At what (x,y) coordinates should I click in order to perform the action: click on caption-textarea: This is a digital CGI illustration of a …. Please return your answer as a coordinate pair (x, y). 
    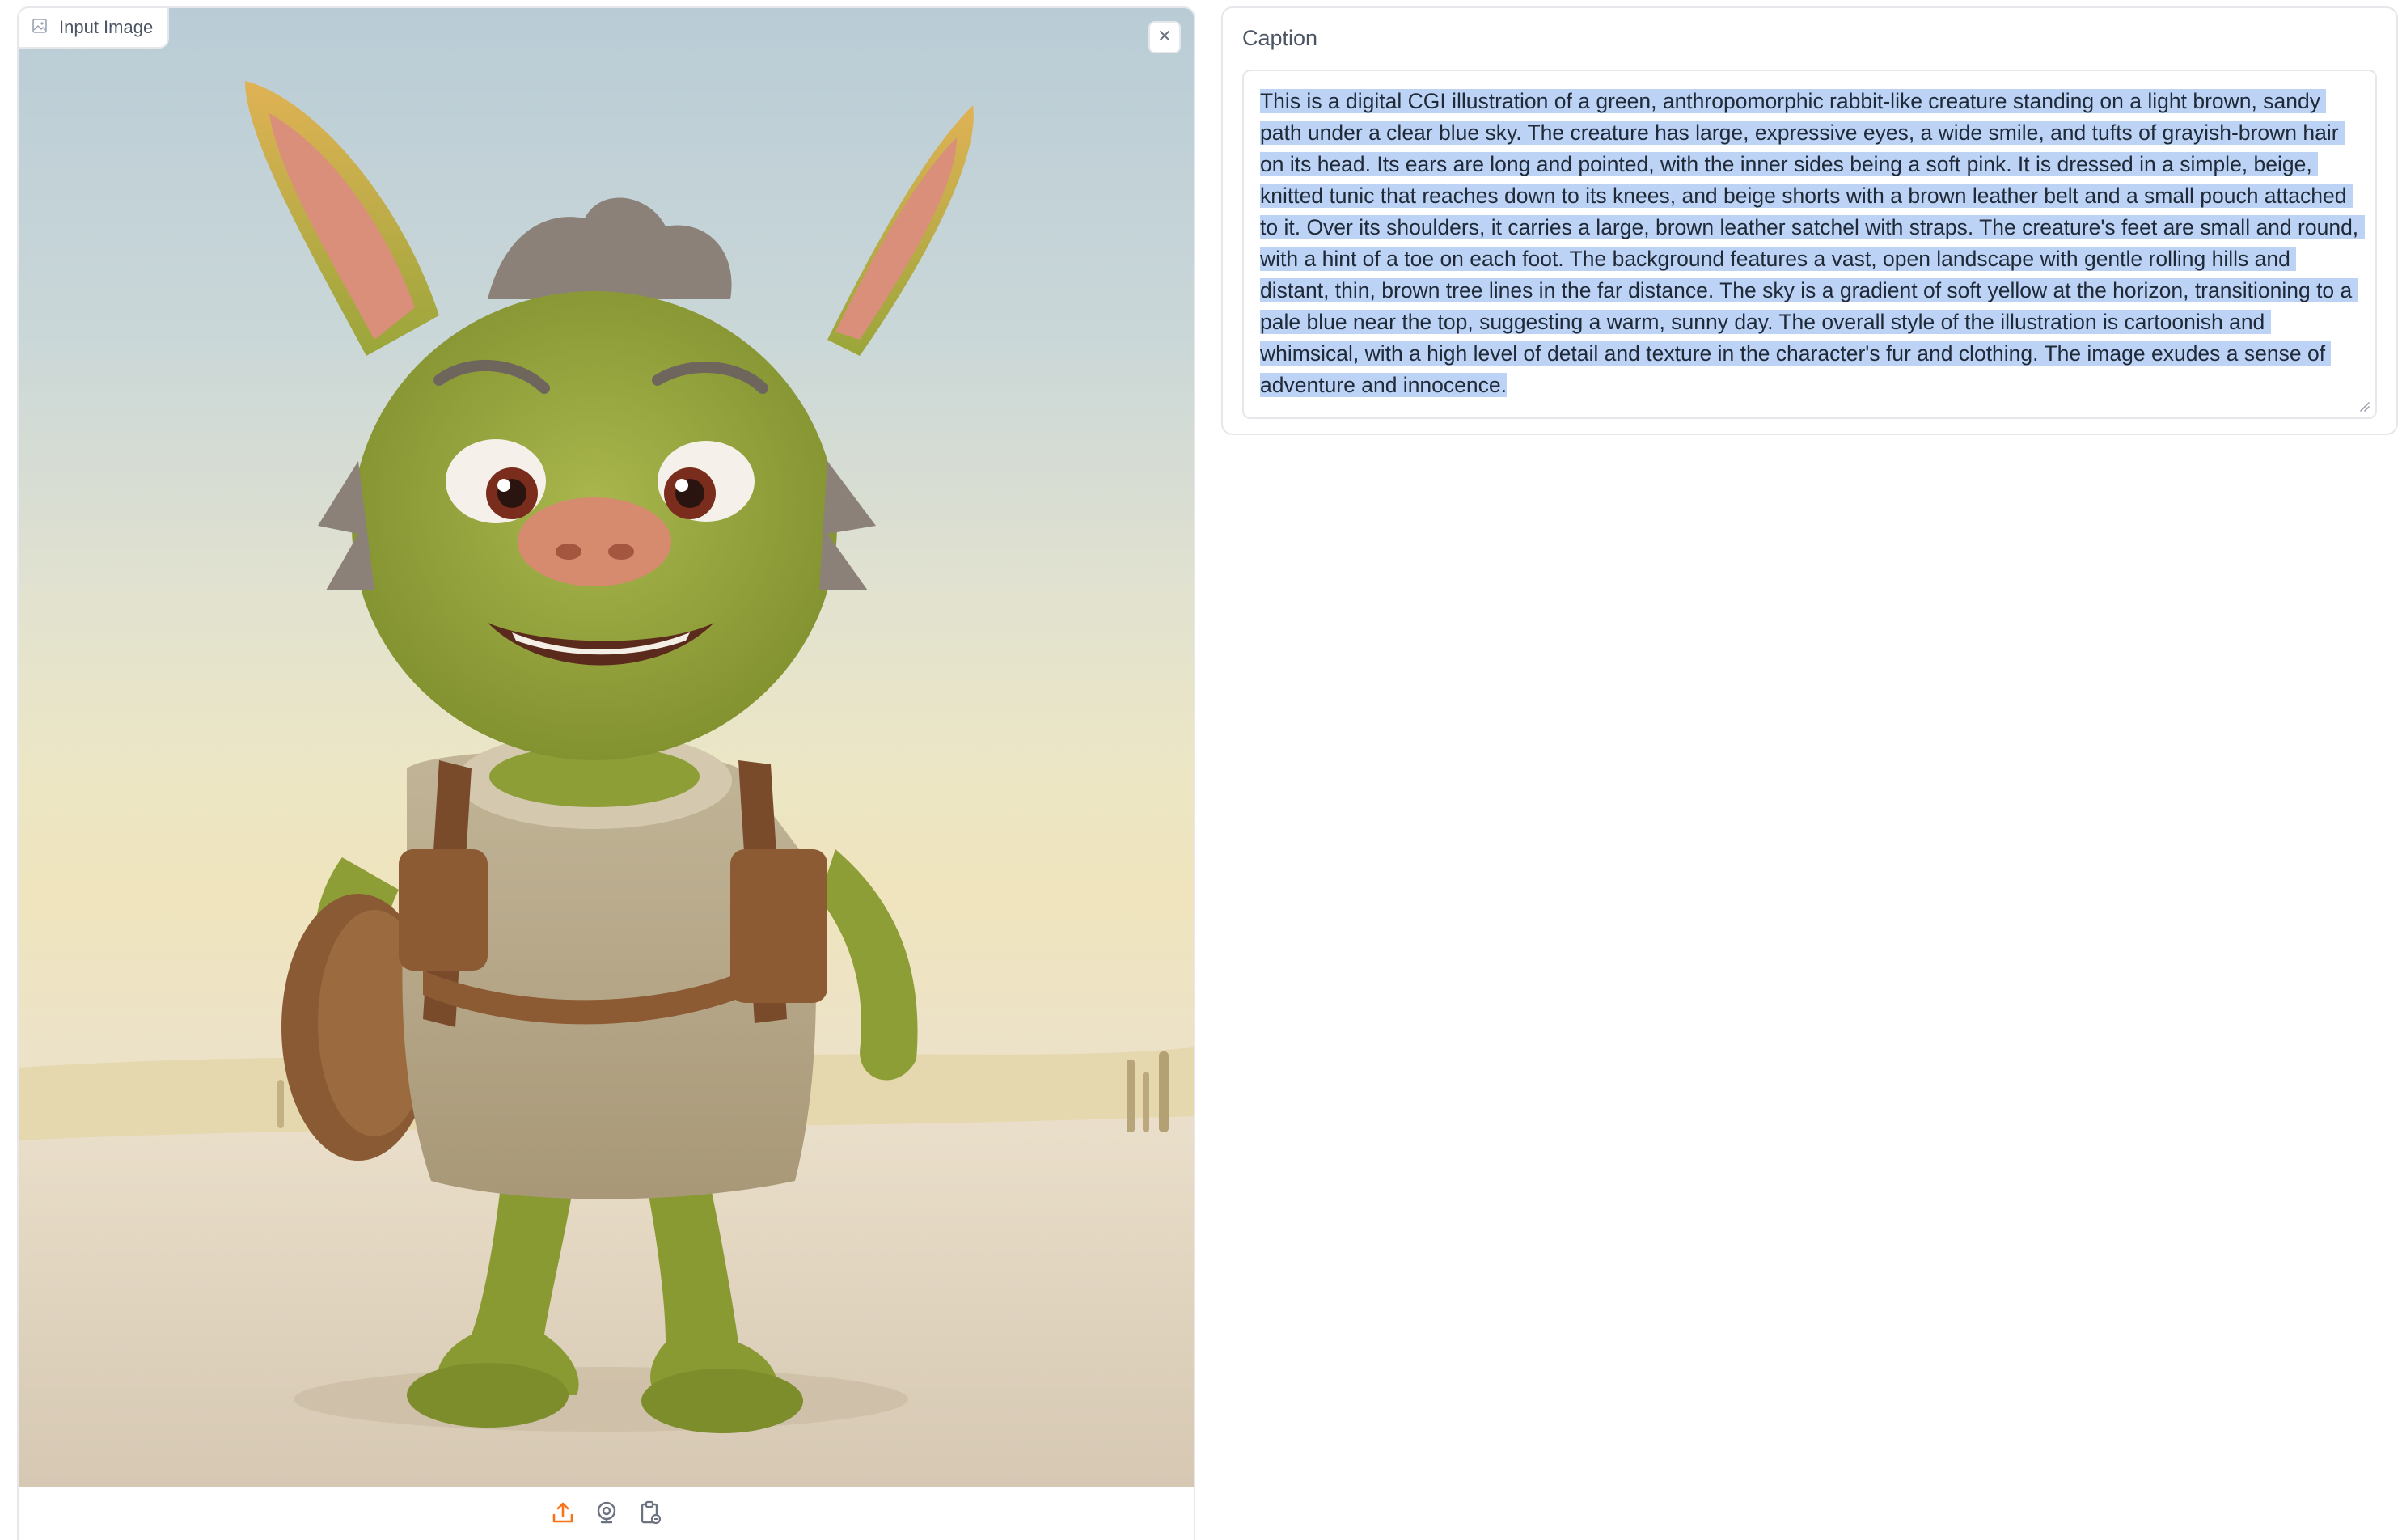
    Looking at the image, I should click on (1809, 245).